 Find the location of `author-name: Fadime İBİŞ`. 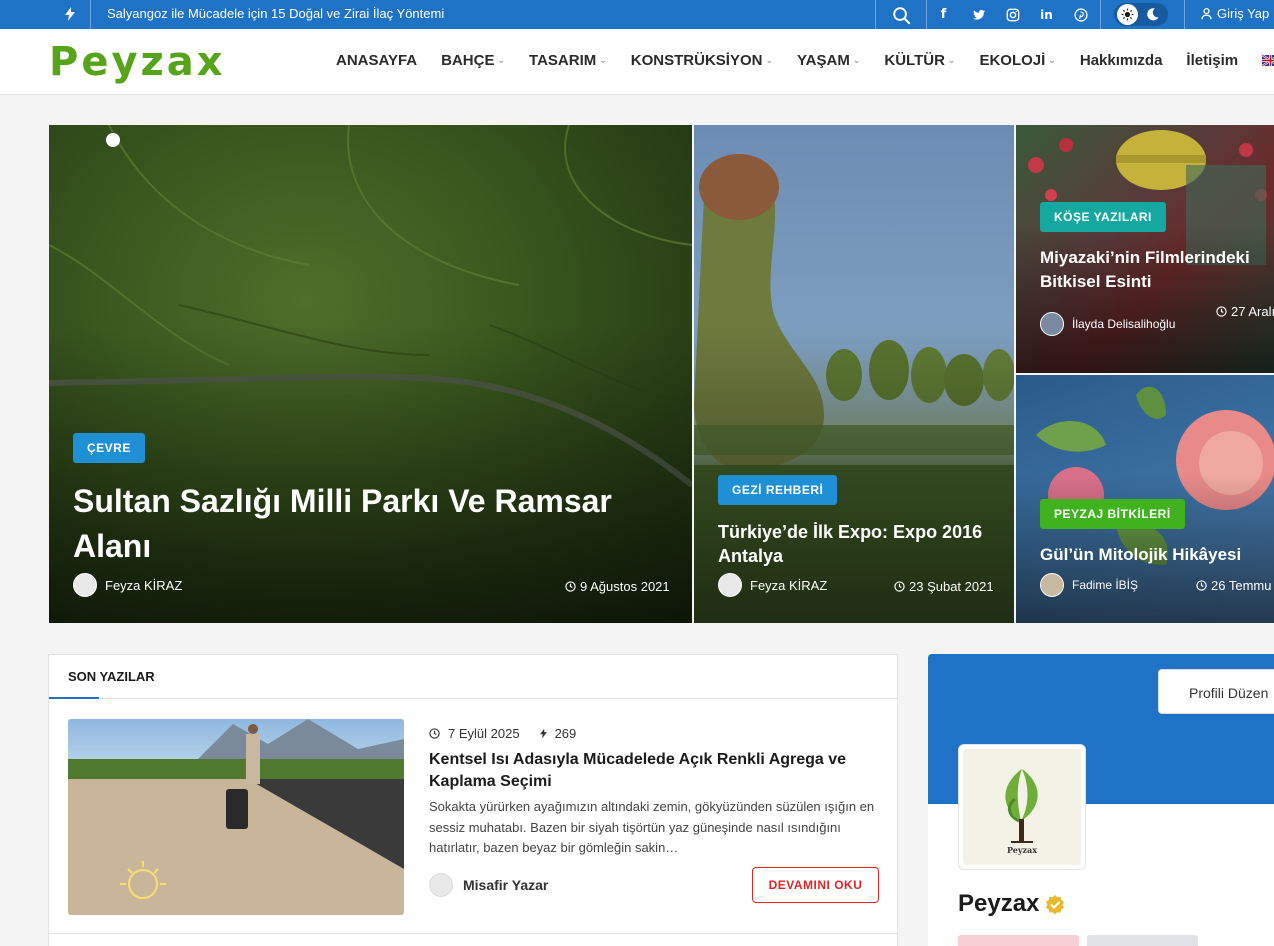

author-name: Fadime İBİŞ is located at coordinates (1105, 585).